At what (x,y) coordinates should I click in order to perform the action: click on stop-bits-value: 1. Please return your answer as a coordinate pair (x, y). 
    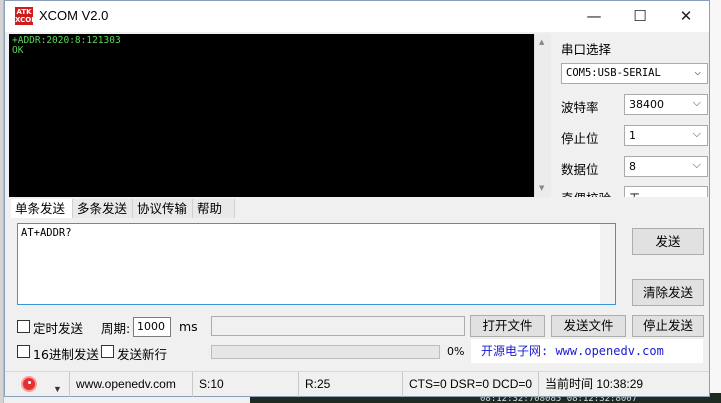
    Looking at the image, I should click on (632, 135).